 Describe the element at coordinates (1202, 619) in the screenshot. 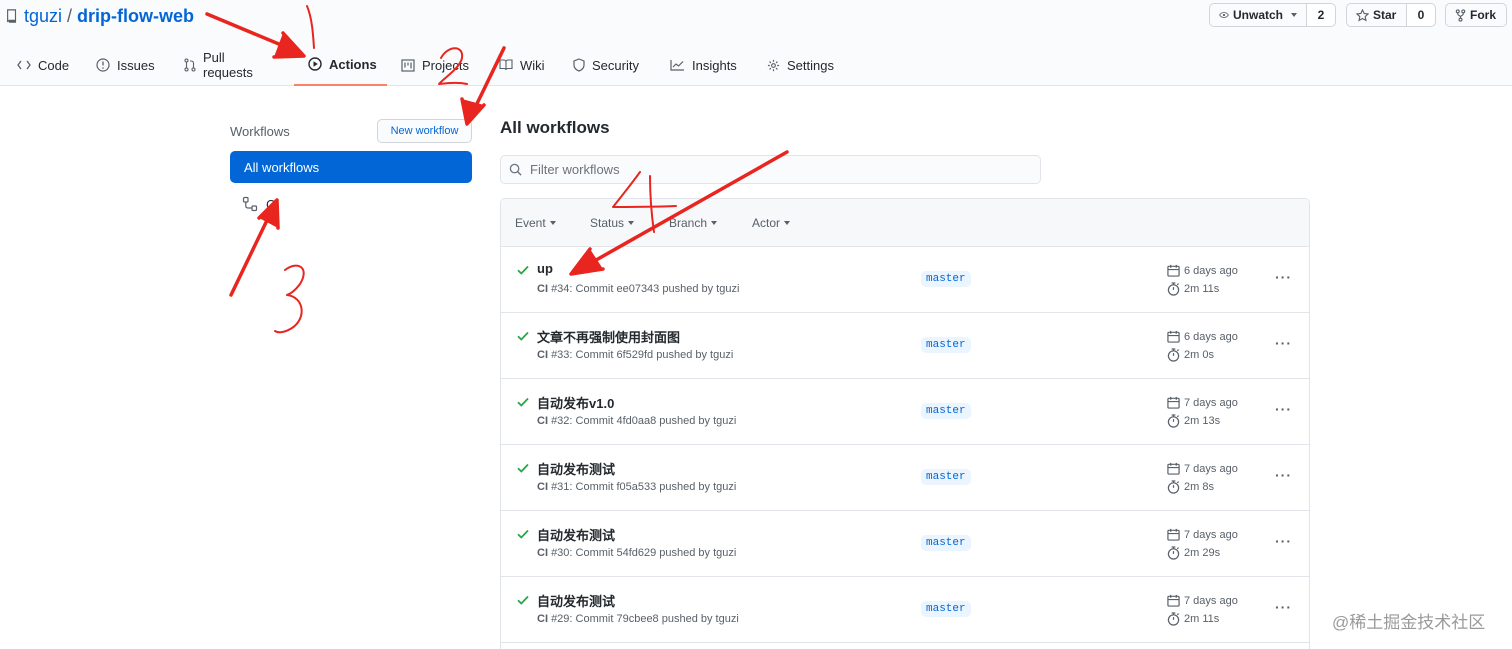

I see `run-duration-text: 2m 11s` at that location.